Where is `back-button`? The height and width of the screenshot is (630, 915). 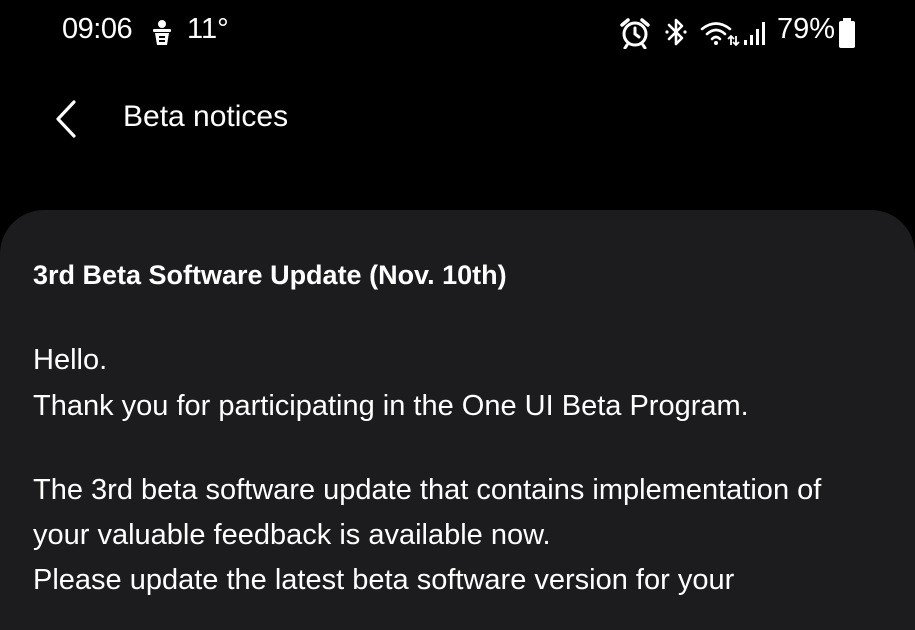
back-button is located at coordinates (66, 121).